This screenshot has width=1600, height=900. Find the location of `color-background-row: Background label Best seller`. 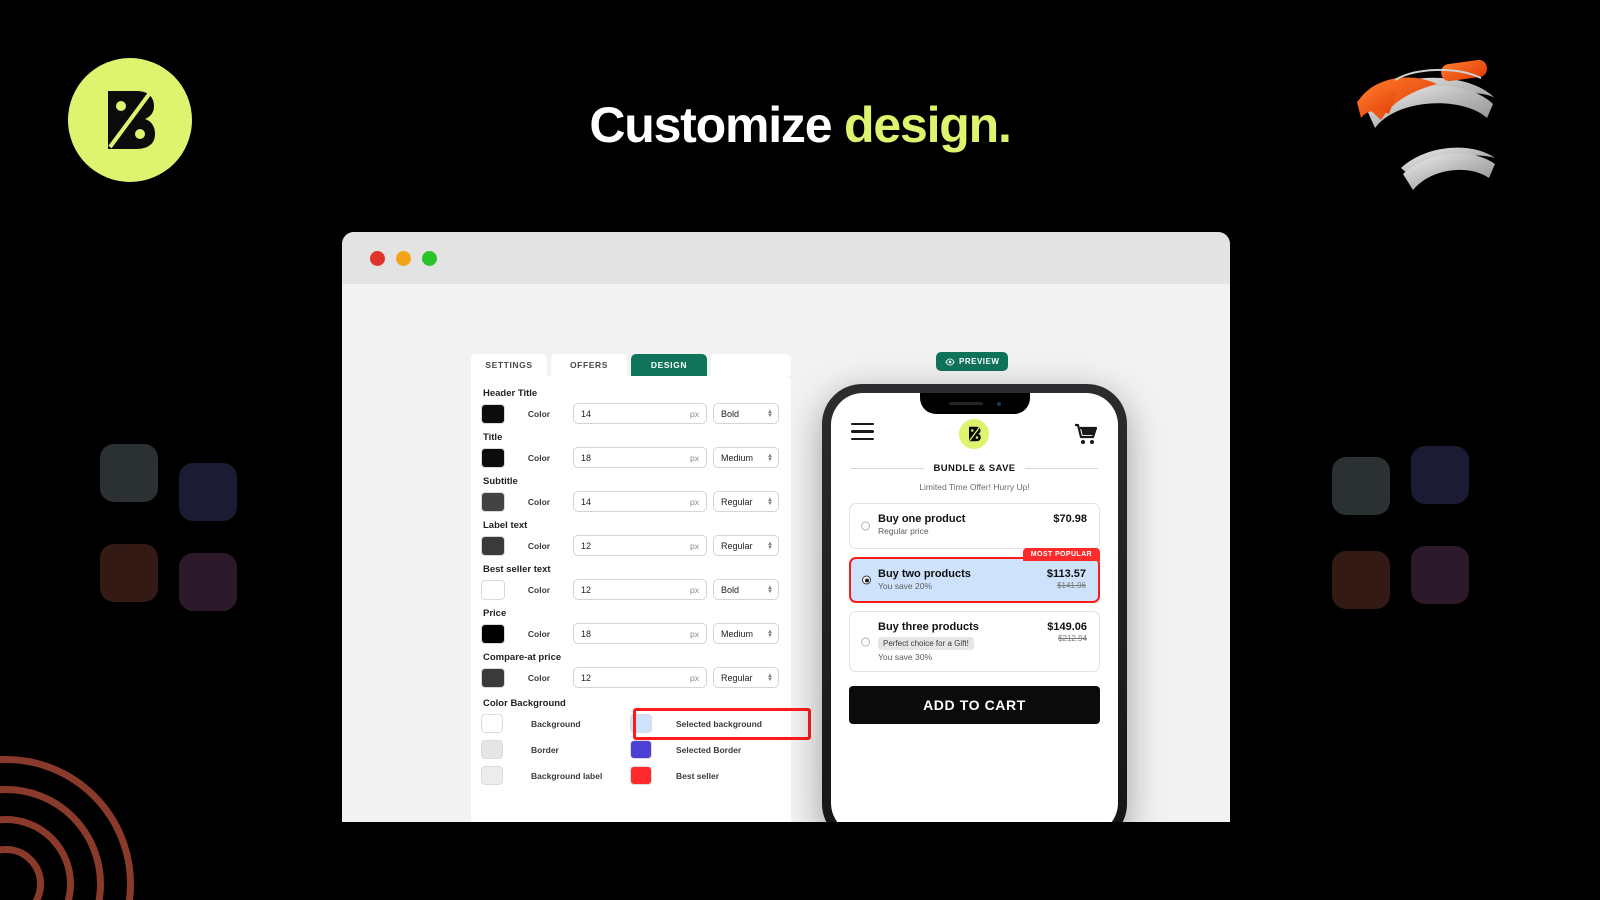

color-background-row: Background label Best seller is located at coordinates (630, 775).